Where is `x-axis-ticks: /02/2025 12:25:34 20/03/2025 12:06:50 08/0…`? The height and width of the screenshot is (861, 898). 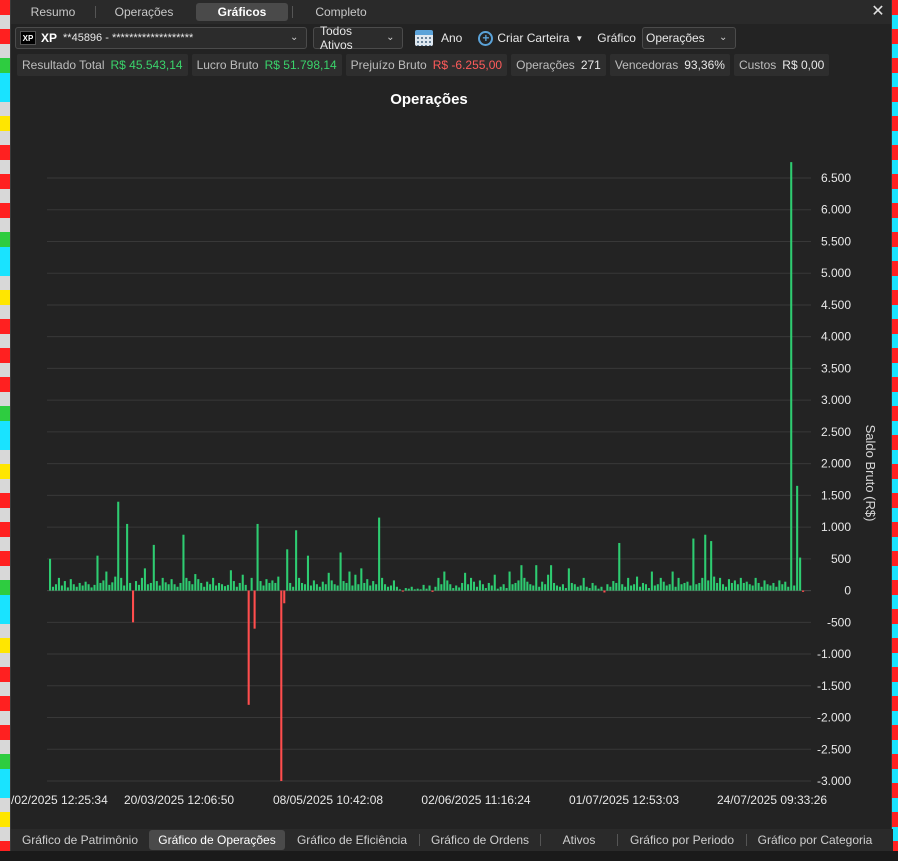
x-axis-ticks: /02/2025 12:25:34 20/03/2025 12:06:50 08/0… is located at coordinates (419, 800).